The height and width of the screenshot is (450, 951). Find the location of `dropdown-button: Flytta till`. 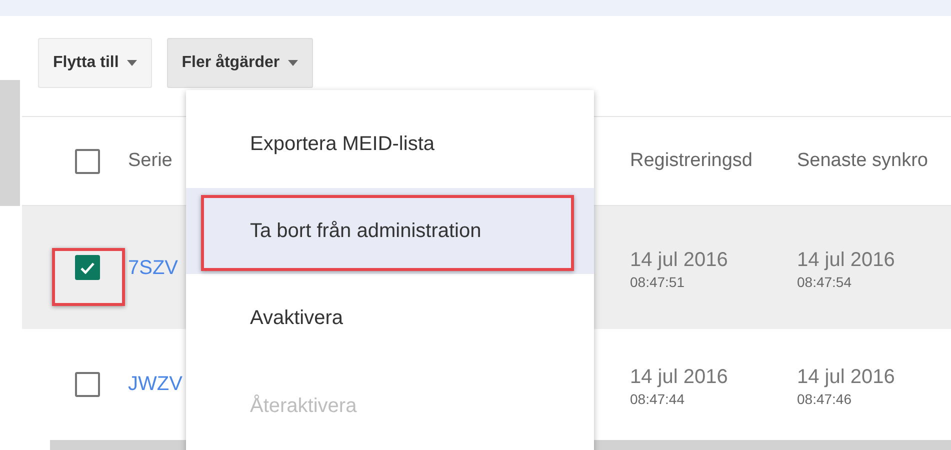

dropdown-button: Flytta till is located at coordinates (95, 63).